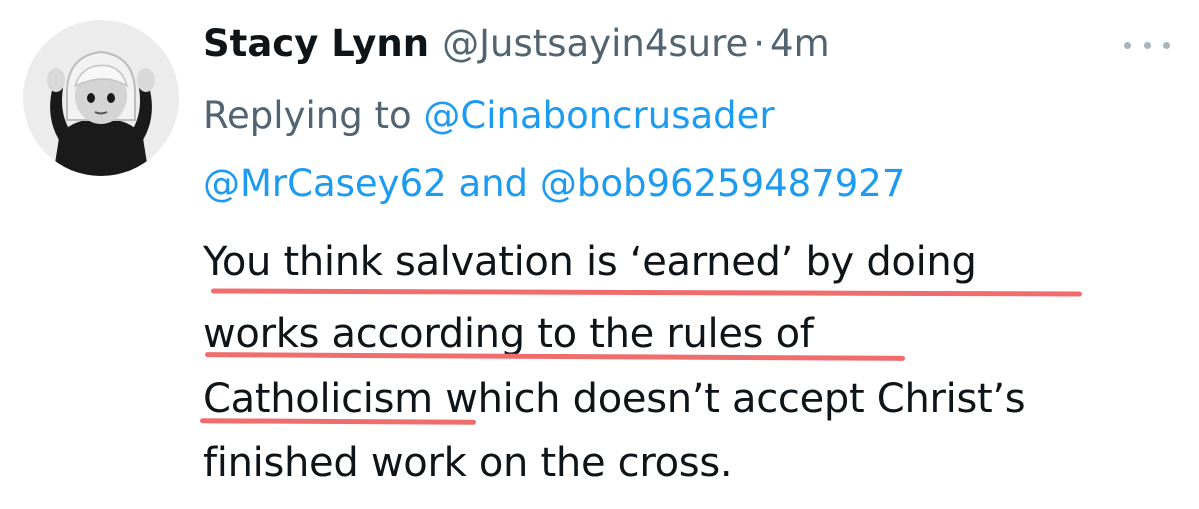 The width and height of the screenshot is (1199, 509). What do you see at coordinates (800, 44) in the screenshot?
I see `timestamp: 4m` at bounding box center [800, 44].